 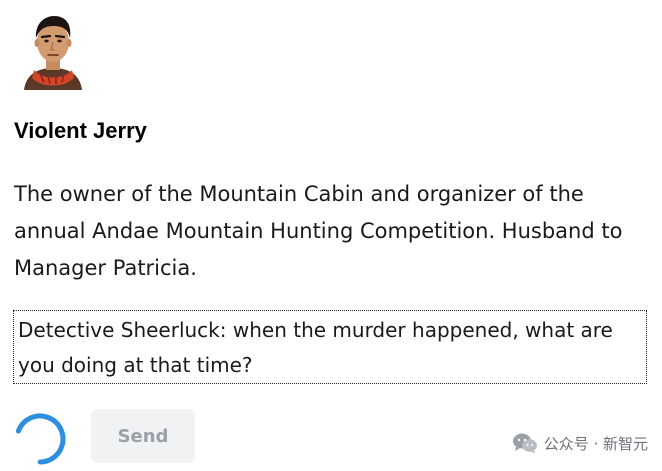 I want to click on send-button: Send, so click(x=143, y=436).